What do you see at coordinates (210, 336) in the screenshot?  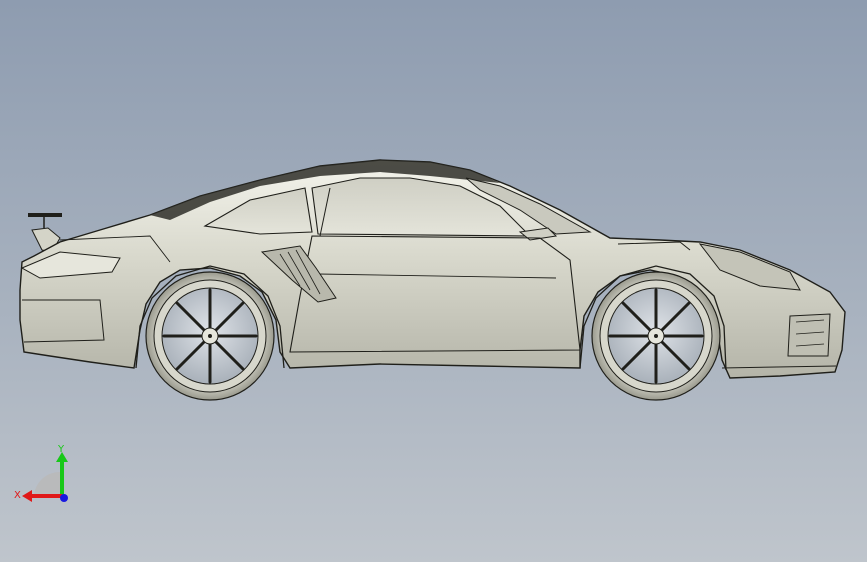 I see `rear-wheel` at bounding box center [210, 336].